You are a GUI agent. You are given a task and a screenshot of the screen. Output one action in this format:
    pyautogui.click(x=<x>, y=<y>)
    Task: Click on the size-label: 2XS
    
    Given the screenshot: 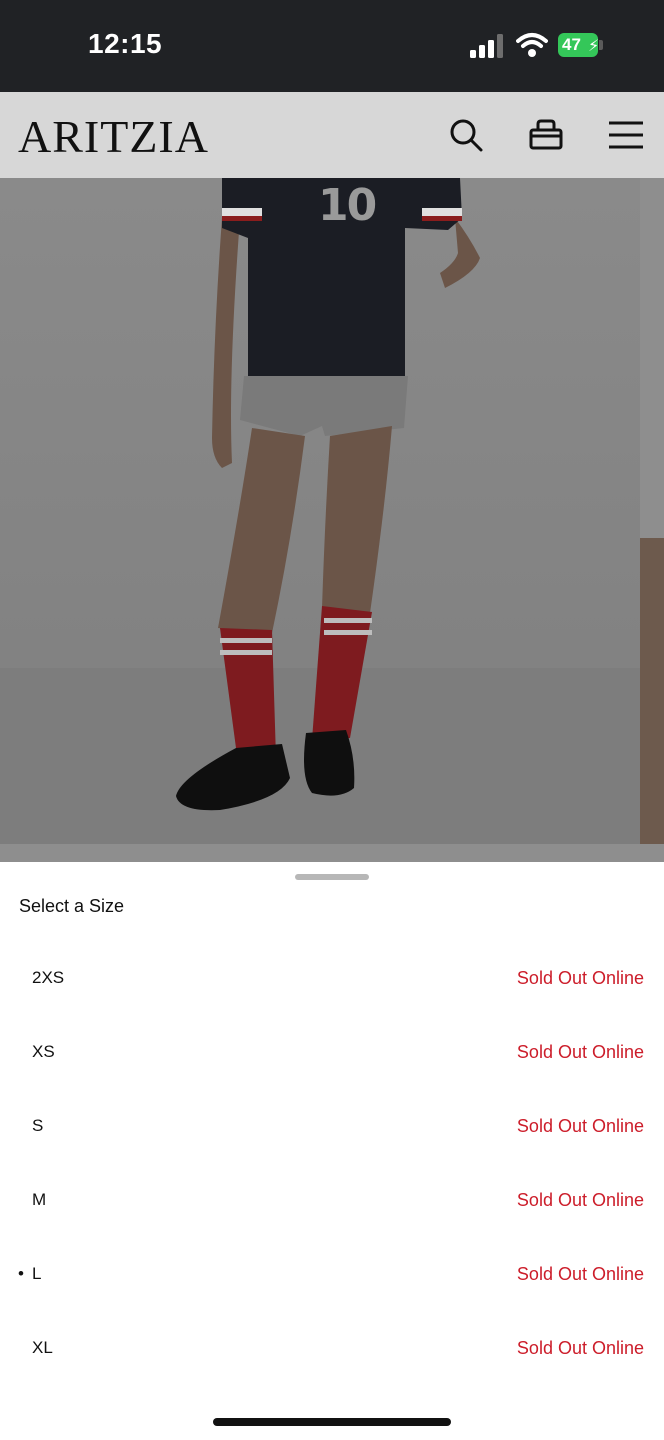 What is the action you would take?
    pyautogui.click(x=48, y=977)
    